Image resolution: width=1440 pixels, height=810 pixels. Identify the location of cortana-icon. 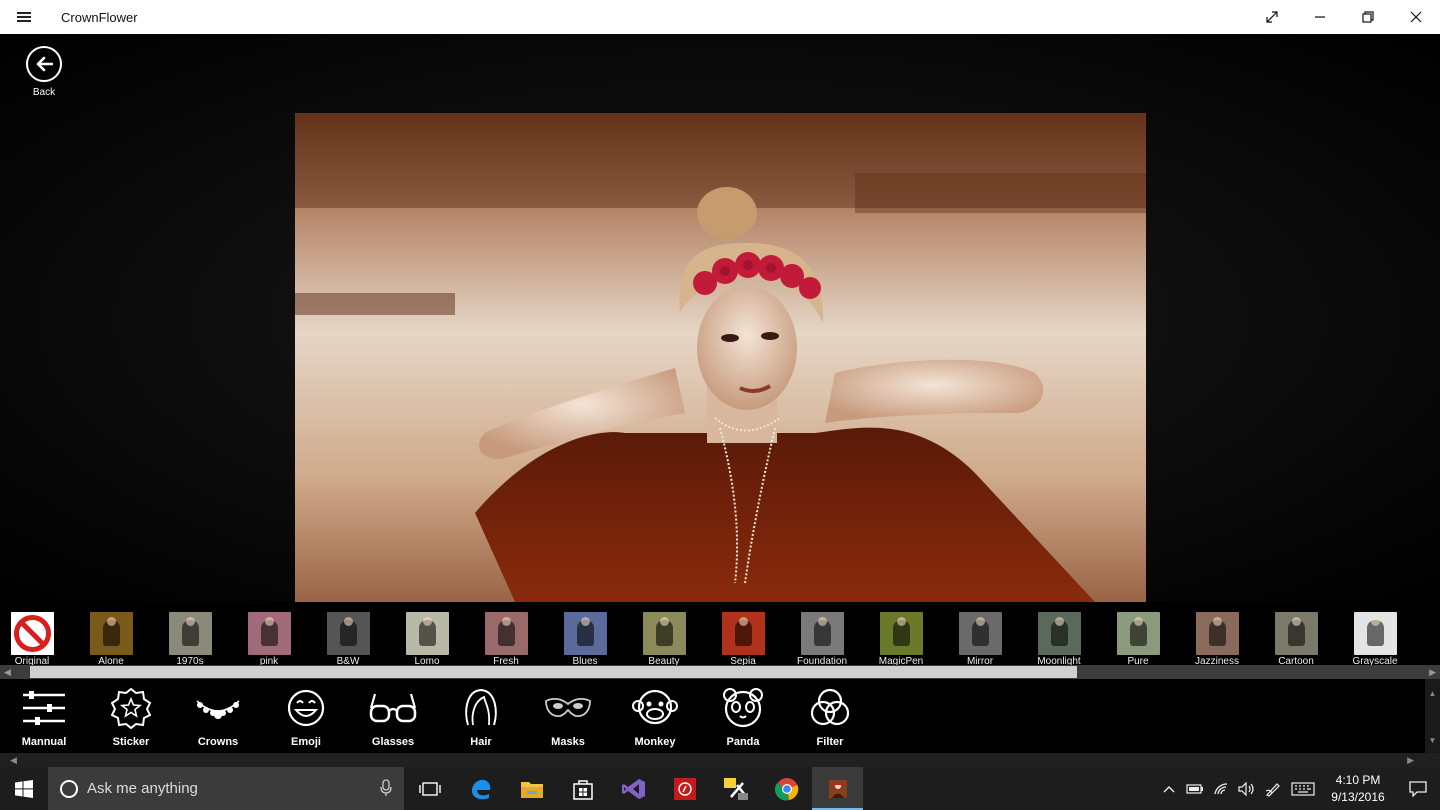
(69, 788).